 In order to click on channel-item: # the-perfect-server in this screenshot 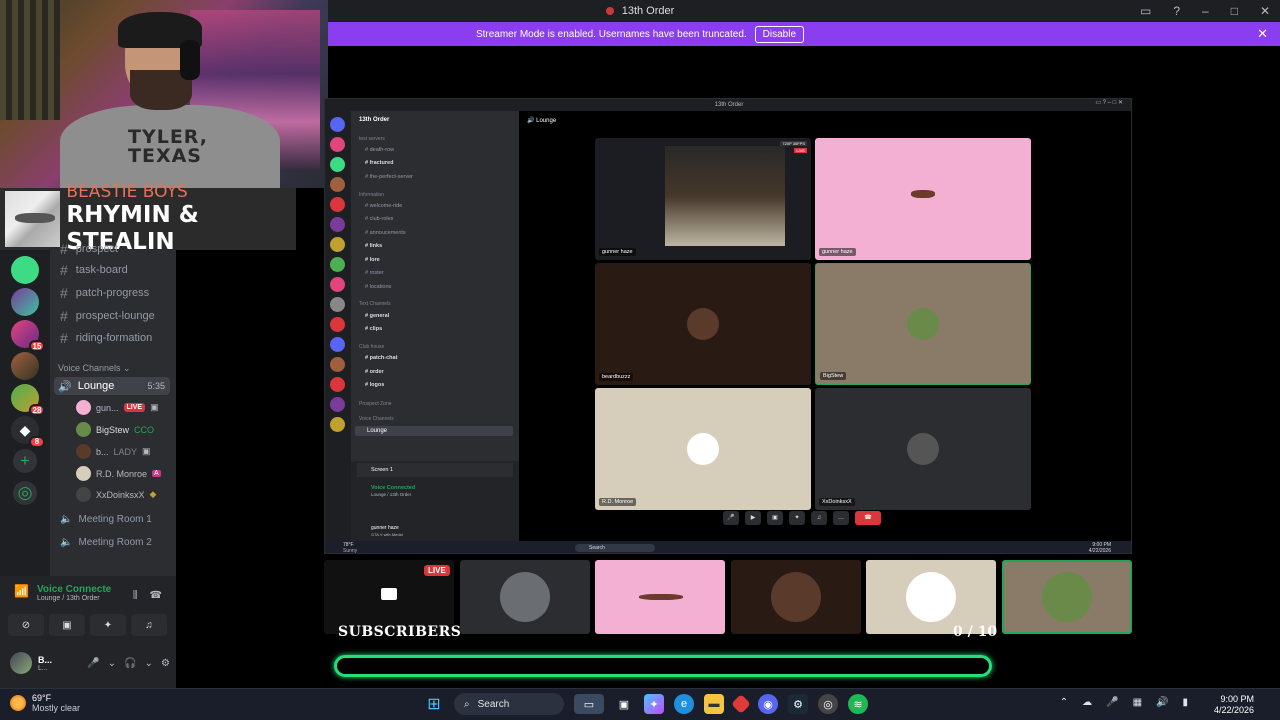, I will do `click(389, 177)`.